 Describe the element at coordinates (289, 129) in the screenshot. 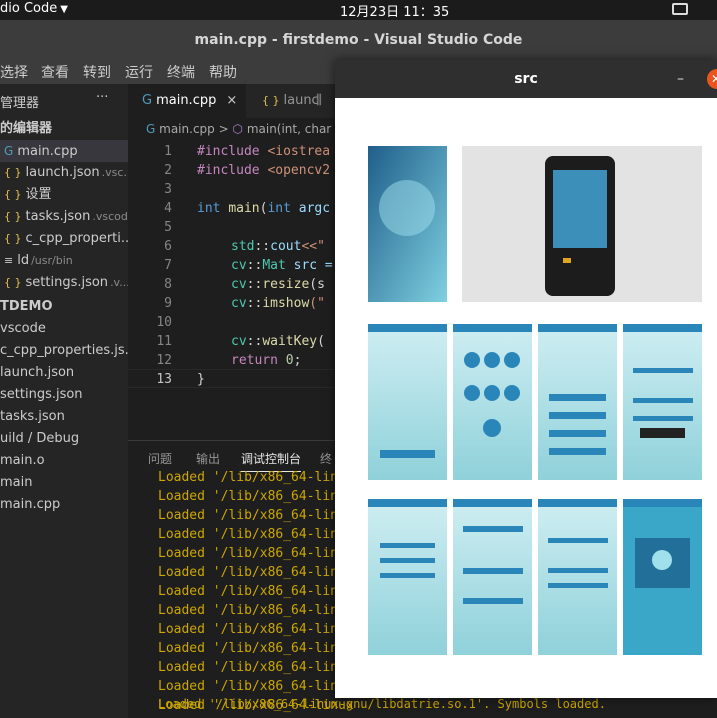

I see `breadcrumb-symbol: main(int, char` at that location.